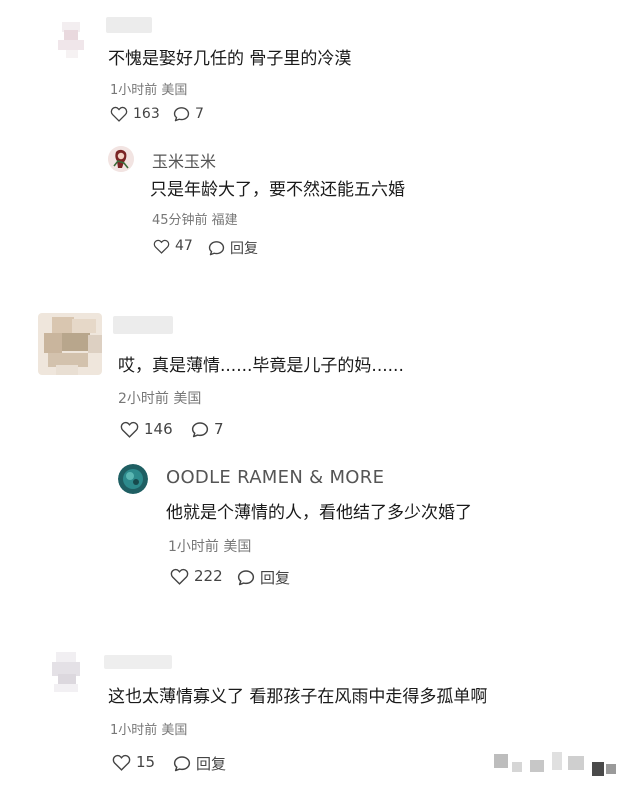 This screenshot has width=640, height=786. Describe the element at coordinates (277, 190) in the screenshot. I see `reply-text: 只是年龄大了，要不然还能五六婚` at that location.